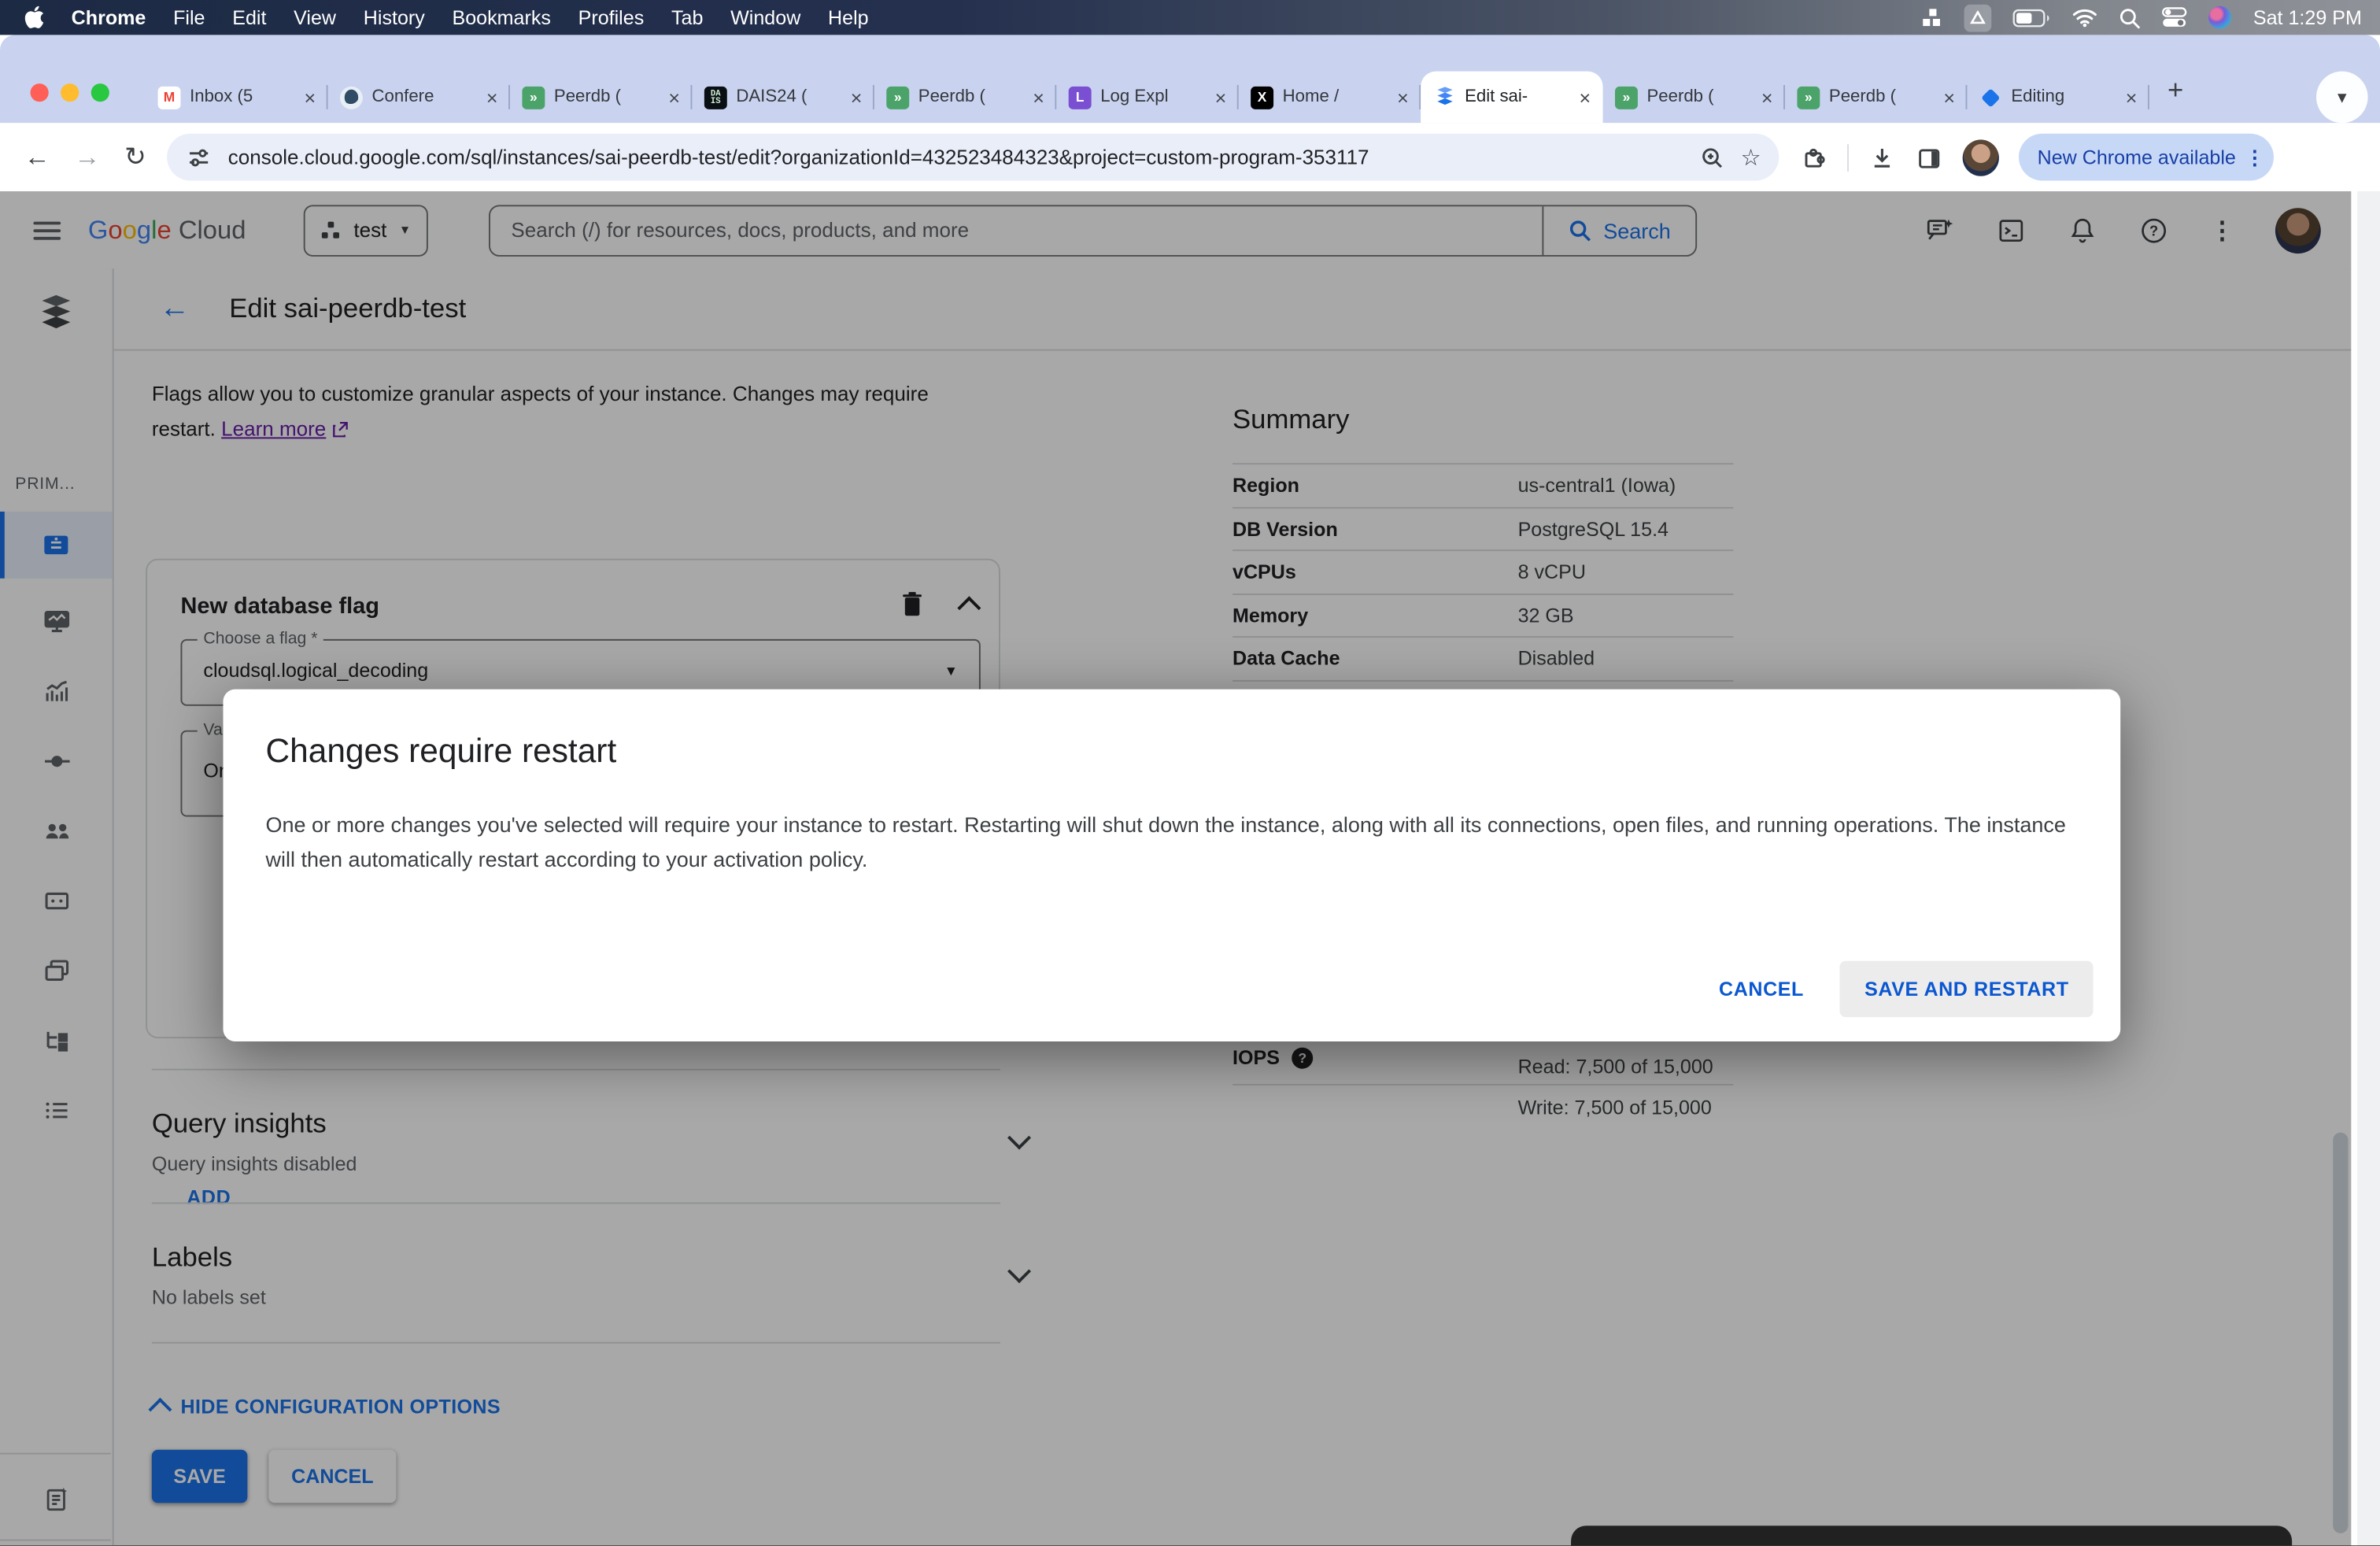  I want to click on tab-editing: Editing ×, so click(2058, 98).